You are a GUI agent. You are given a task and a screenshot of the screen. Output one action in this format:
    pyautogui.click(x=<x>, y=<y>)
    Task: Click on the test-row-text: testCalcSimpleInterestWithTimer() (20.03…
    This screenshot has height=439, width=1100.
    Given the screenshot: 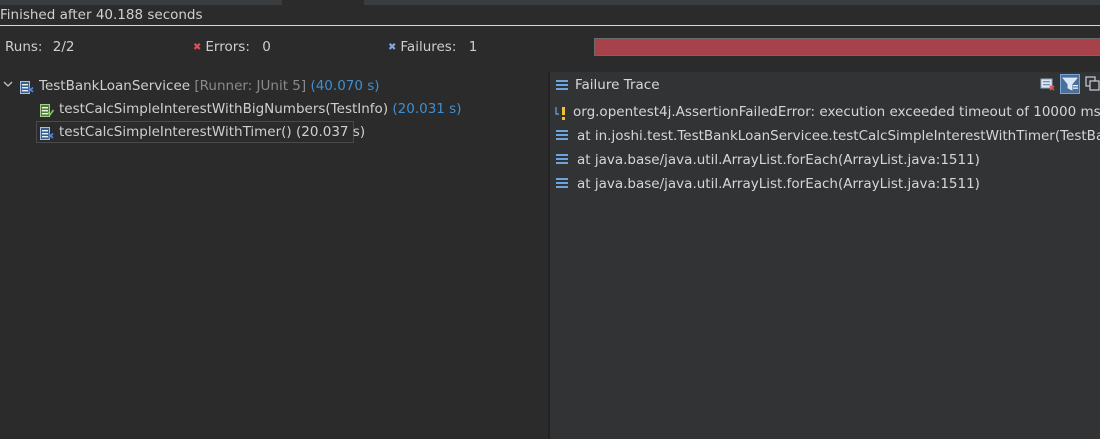 What is the action you would take?
    pyautogui.click(x=212, y=132)
    